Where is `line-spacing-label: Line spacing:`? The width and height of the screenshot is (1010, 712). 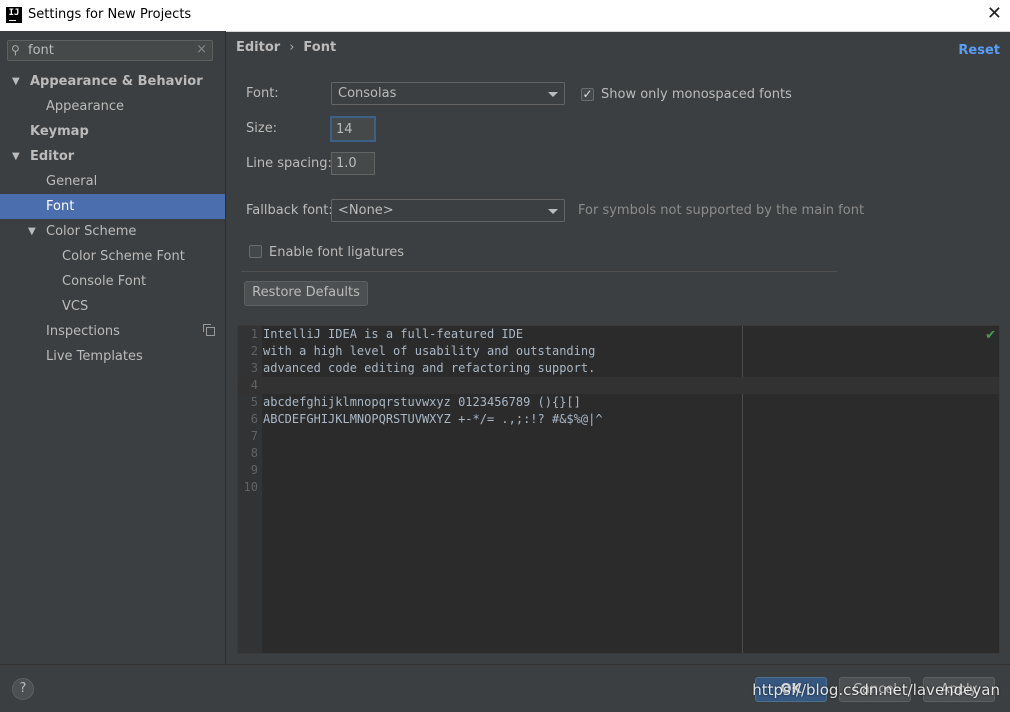
line-spacing-label: Line spacing: is located at coordinates (289, 163).